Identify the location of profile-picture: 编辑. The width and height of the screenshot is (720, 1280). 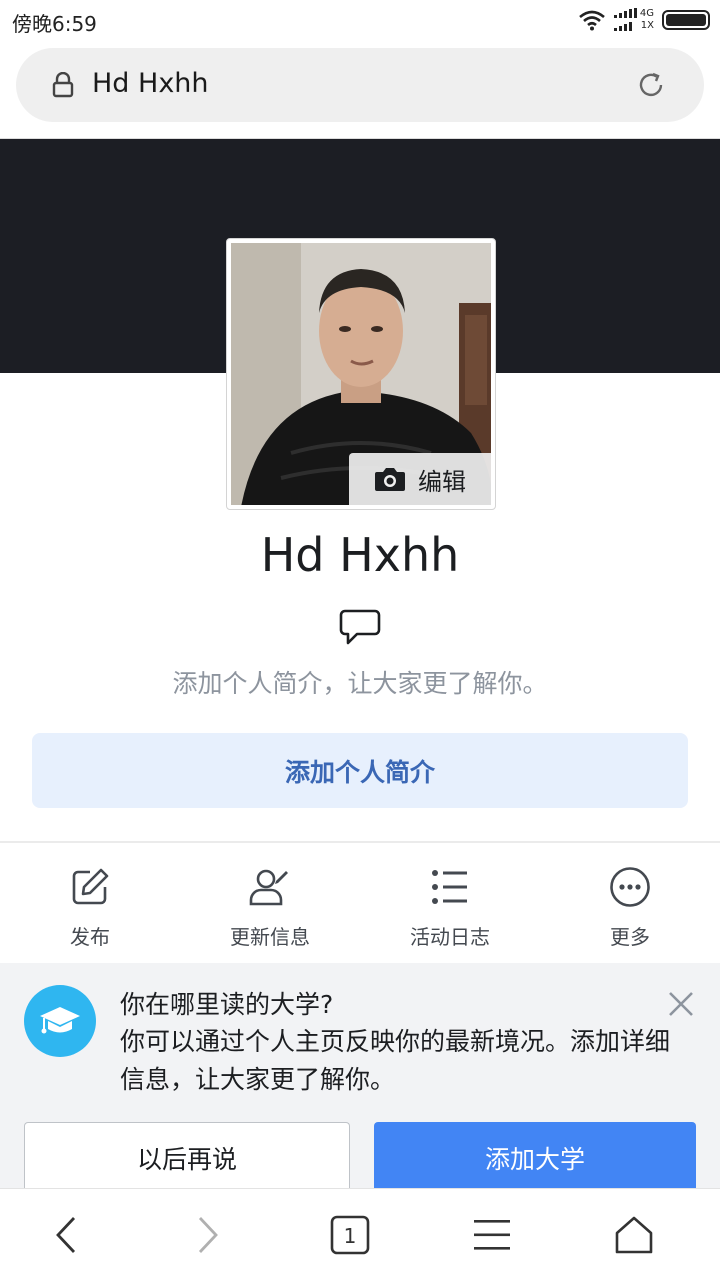
(361, 374).